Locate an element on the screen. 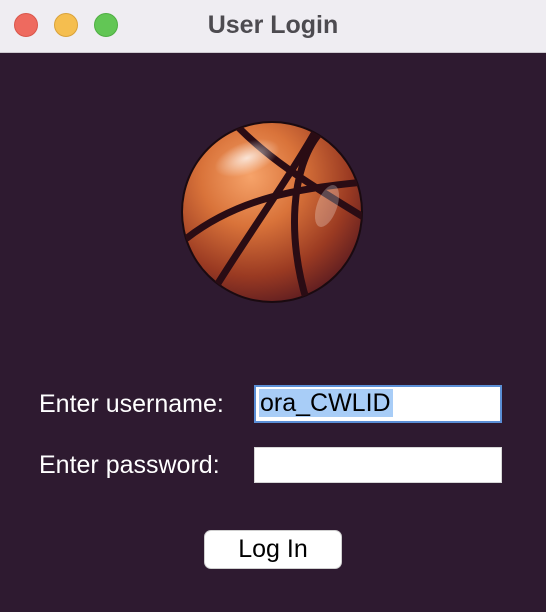 This screenshot has height=612, width=546. basketball-icon is located at coordinates (273, 213).